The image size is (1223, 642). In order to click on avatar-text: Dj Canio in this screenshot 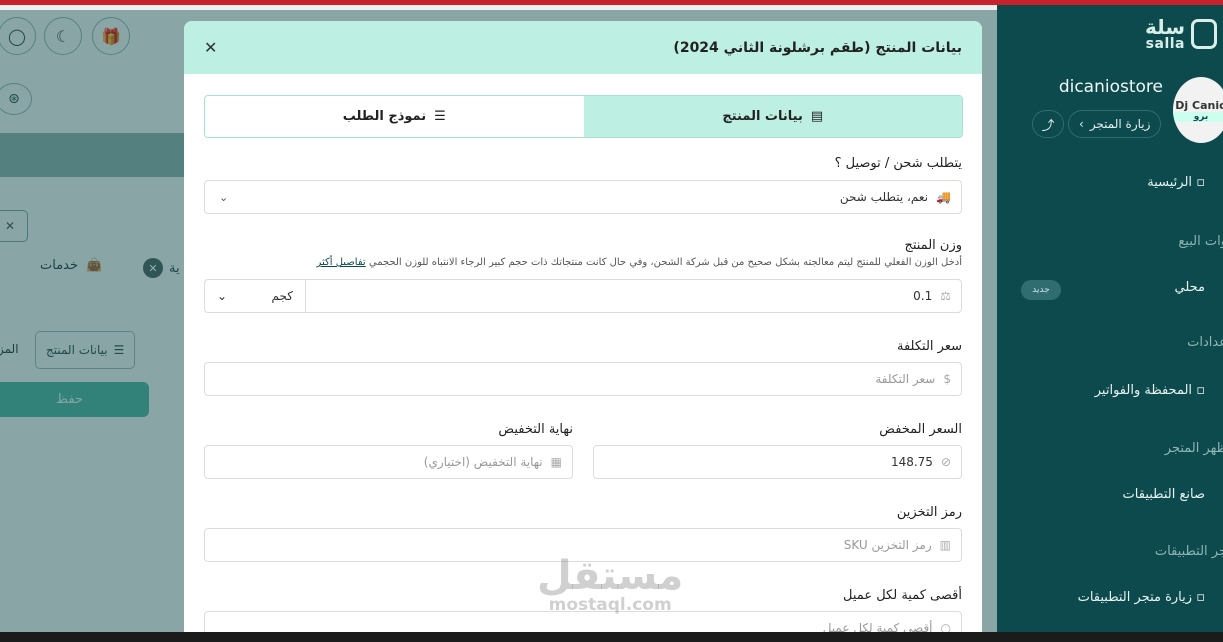, I will do `click(1199, 105)`.